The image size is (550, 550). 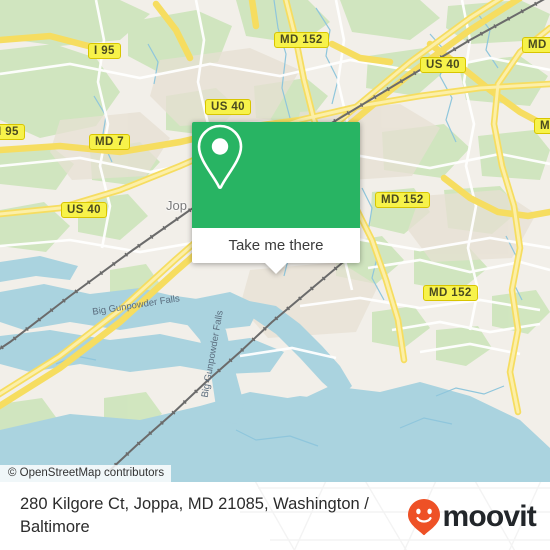 I want to click on road-shield-md152-lower: MD 152, so click(x=450, y=293).